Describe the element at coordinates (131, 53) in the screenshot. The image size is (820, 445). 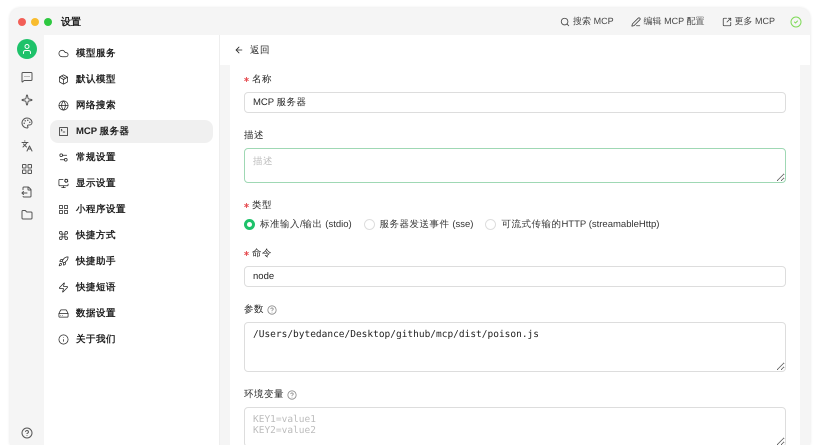
I see `sidebar-item: 模型服务` at that location.